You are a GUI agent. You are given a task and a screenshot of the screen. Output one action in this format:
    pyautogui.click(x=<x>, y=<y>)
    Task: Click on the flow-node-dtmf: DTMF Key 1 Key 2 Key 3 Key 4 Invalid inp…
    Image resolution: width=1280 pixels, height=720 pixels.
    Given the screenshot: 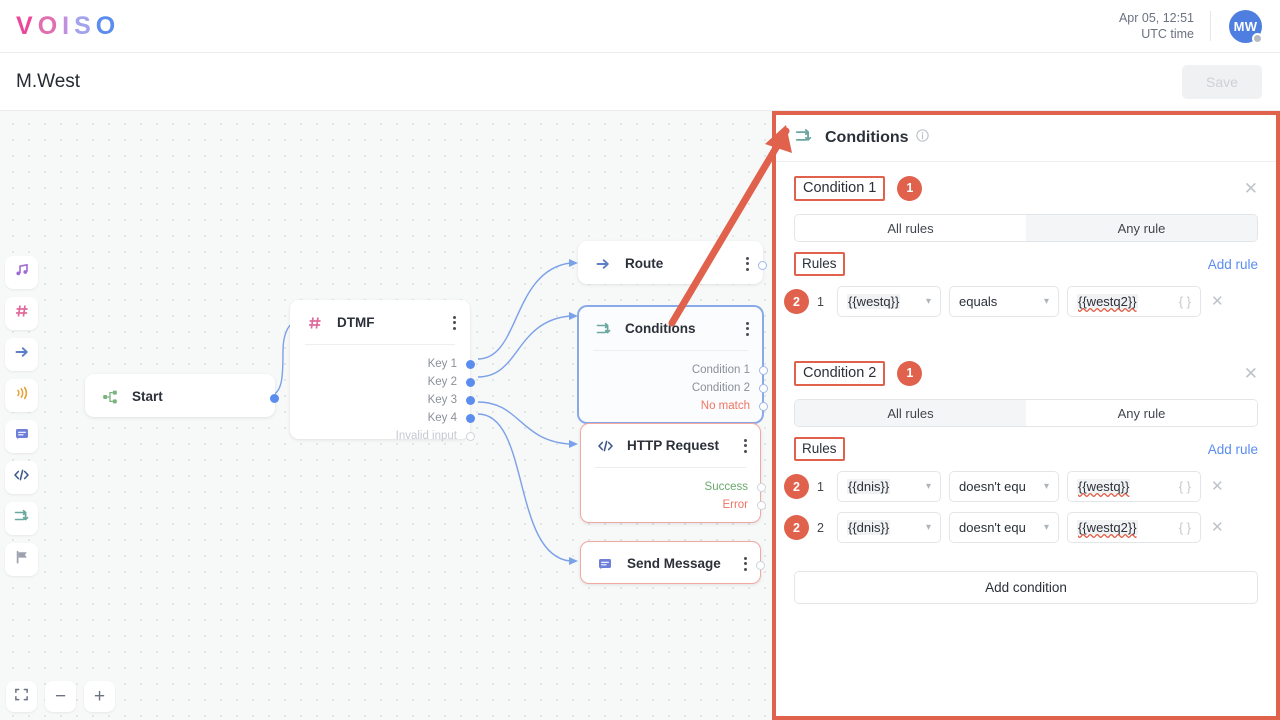 What is the action you would take?
    pyautogui.click(x=382, y=371)
    